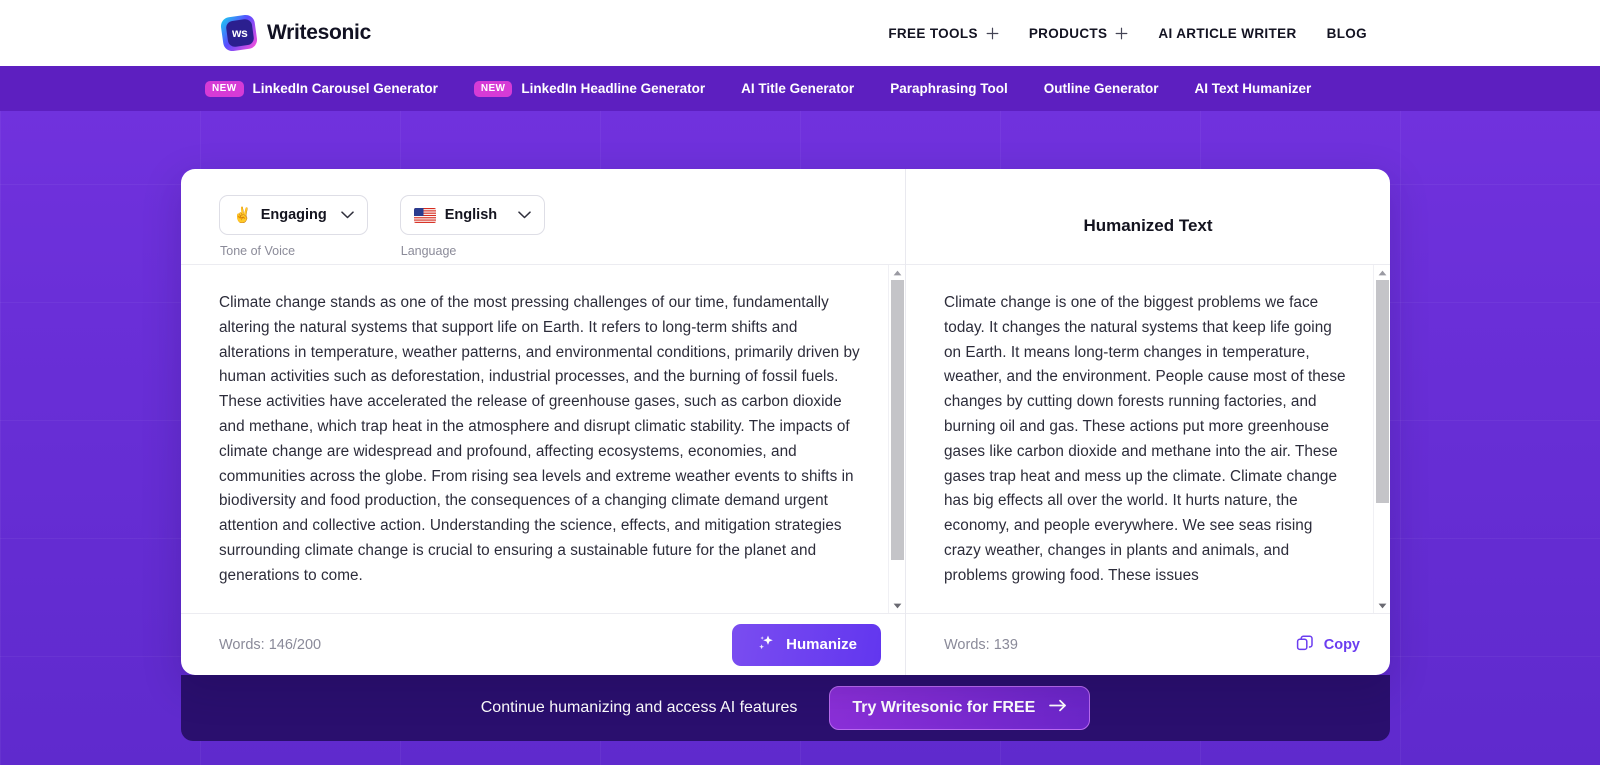 This screenshot has width=1600, height=765. I want to click on output-footer: Words: 139 Copy, so click(1148, 644).